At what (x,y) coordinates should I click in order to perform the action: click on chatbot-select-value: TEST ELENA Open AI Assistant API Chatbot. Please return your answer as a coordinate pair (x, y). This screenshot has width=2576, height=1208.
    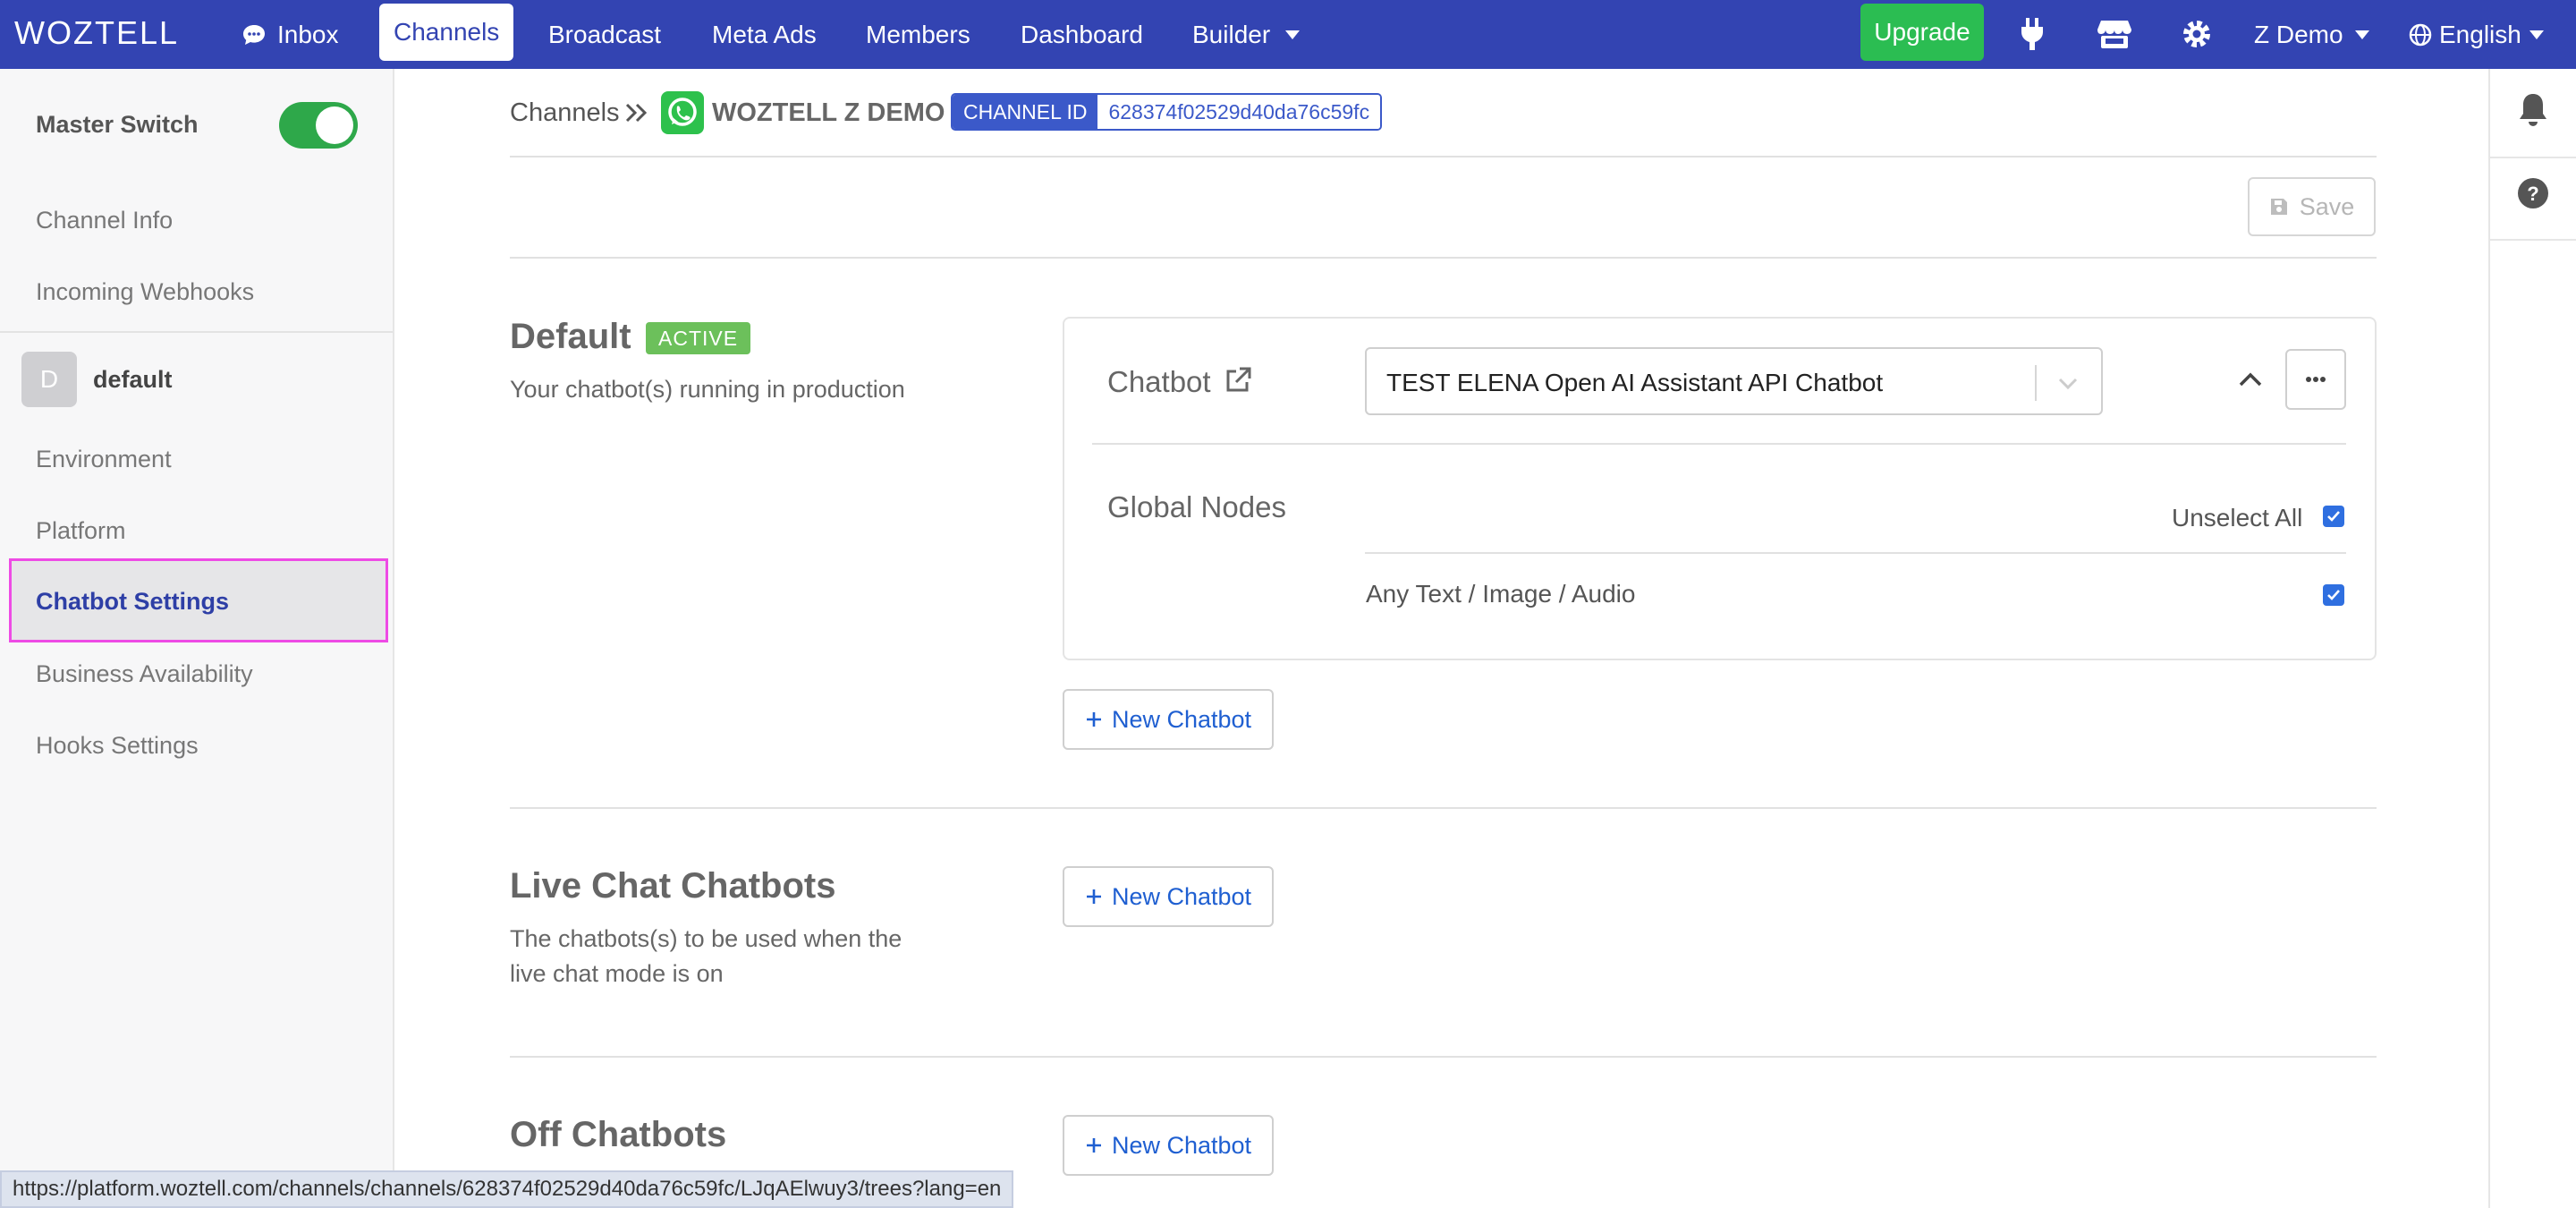
    Looking at the image, I should click on (1635, 382).